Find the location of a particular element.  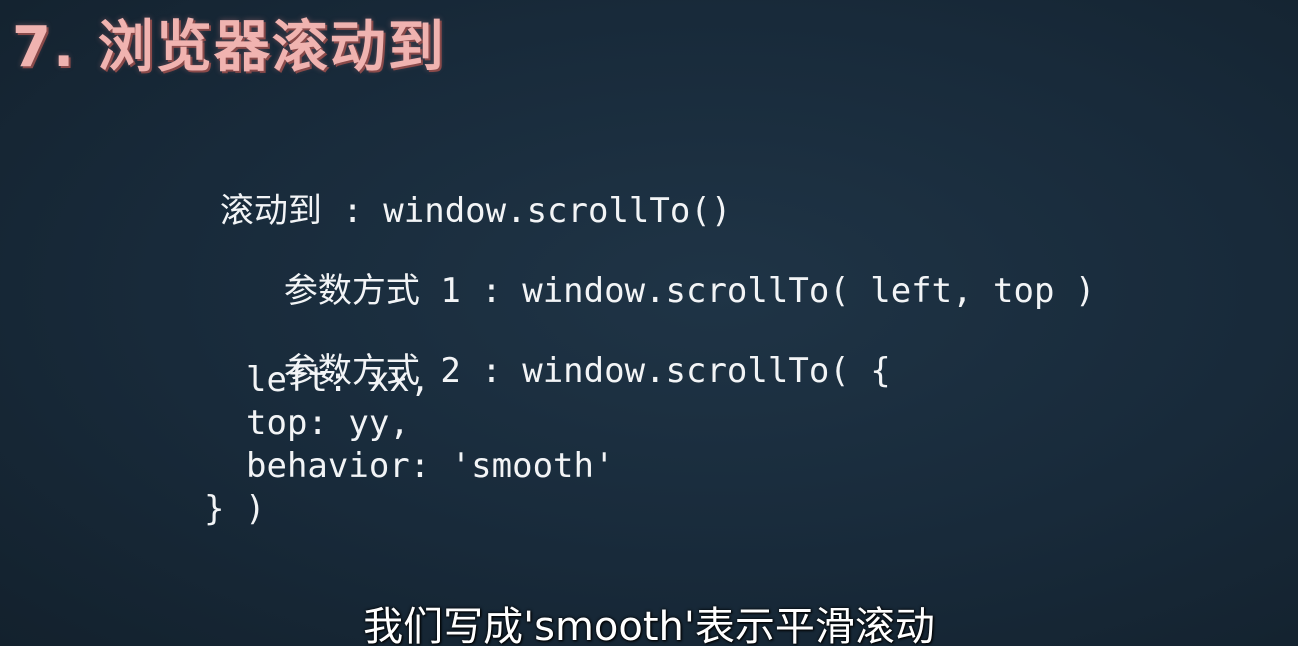

param2-left-line: left: xx, is located at coordinates (338, 380).